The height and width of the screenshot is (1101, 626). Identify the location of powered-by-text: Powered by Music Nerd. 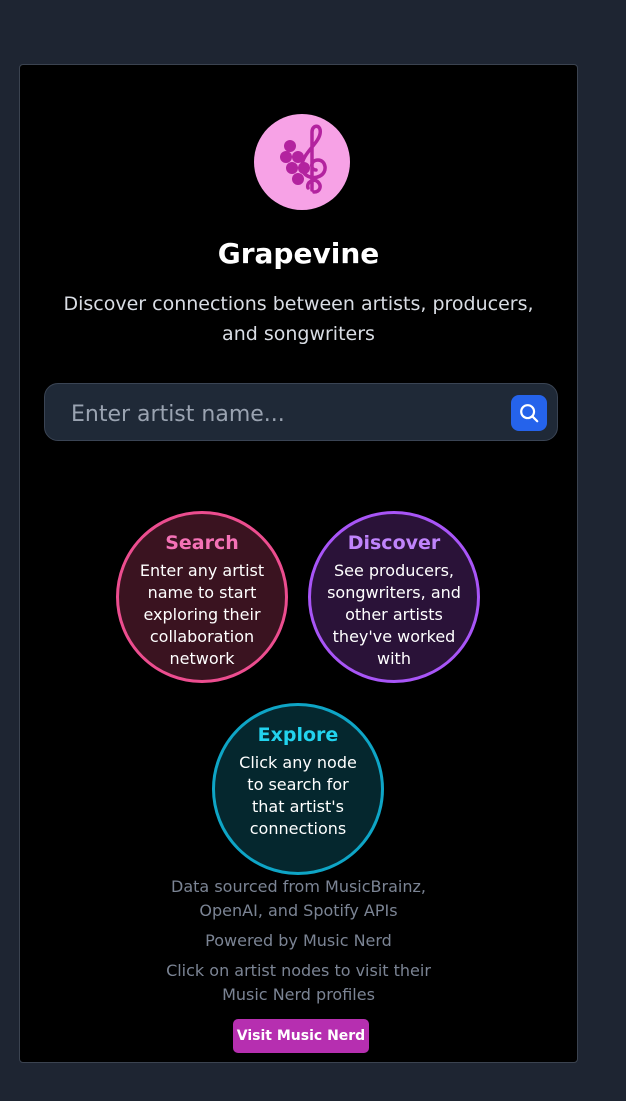
(298, 940).